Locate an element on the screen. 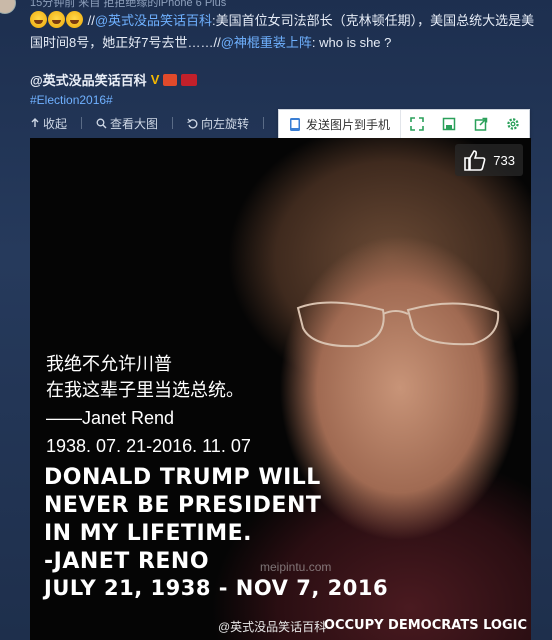 The width and height of the screenshot is (552, 640). repost-header: @英式没品笑话百科 V is located at coordinates (114, 79).